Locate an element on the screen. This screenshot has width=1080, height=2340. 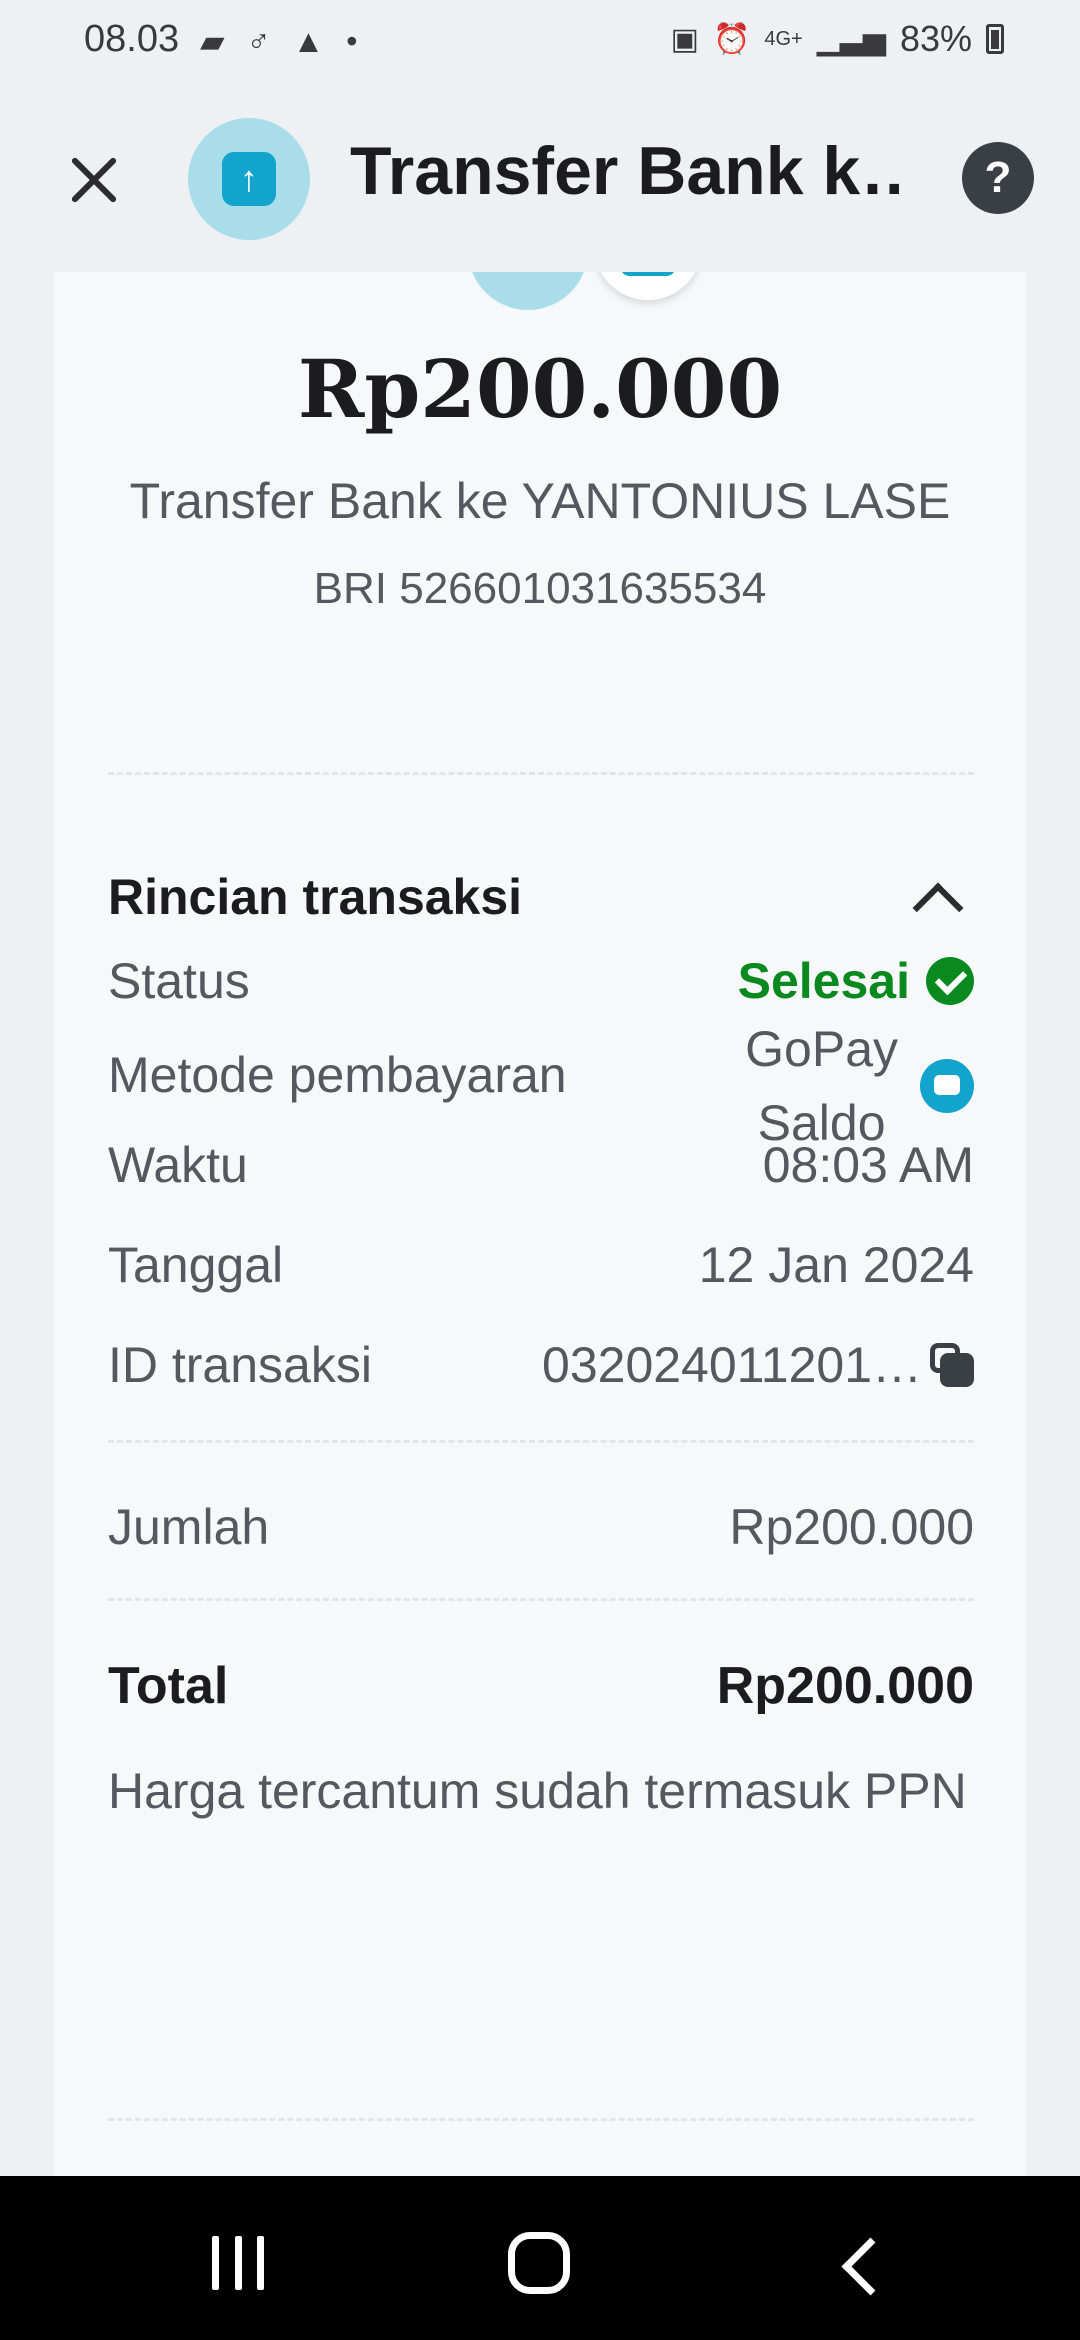
transfer-avatar: ↑ is located at coordinates (249, 179).